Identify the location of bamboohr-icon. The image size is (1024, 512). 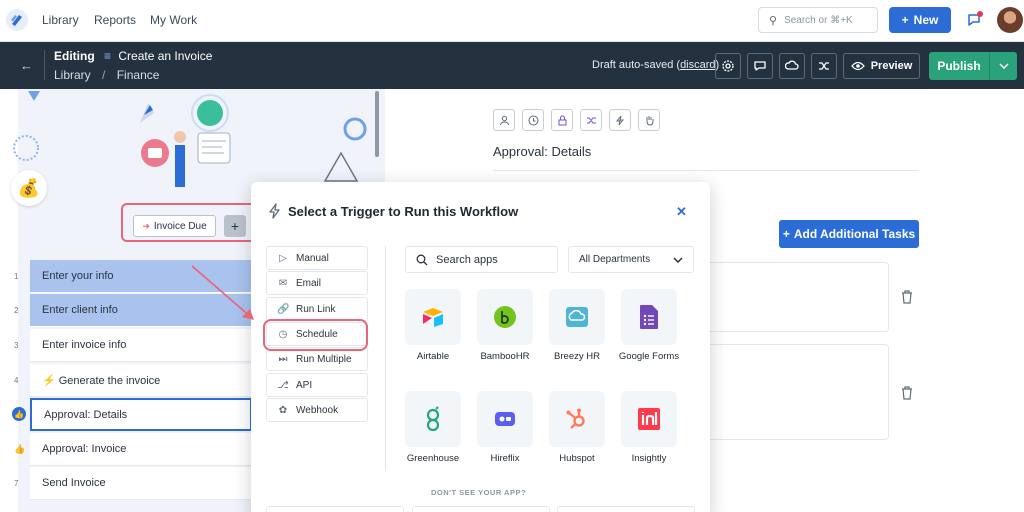
(505, 317).